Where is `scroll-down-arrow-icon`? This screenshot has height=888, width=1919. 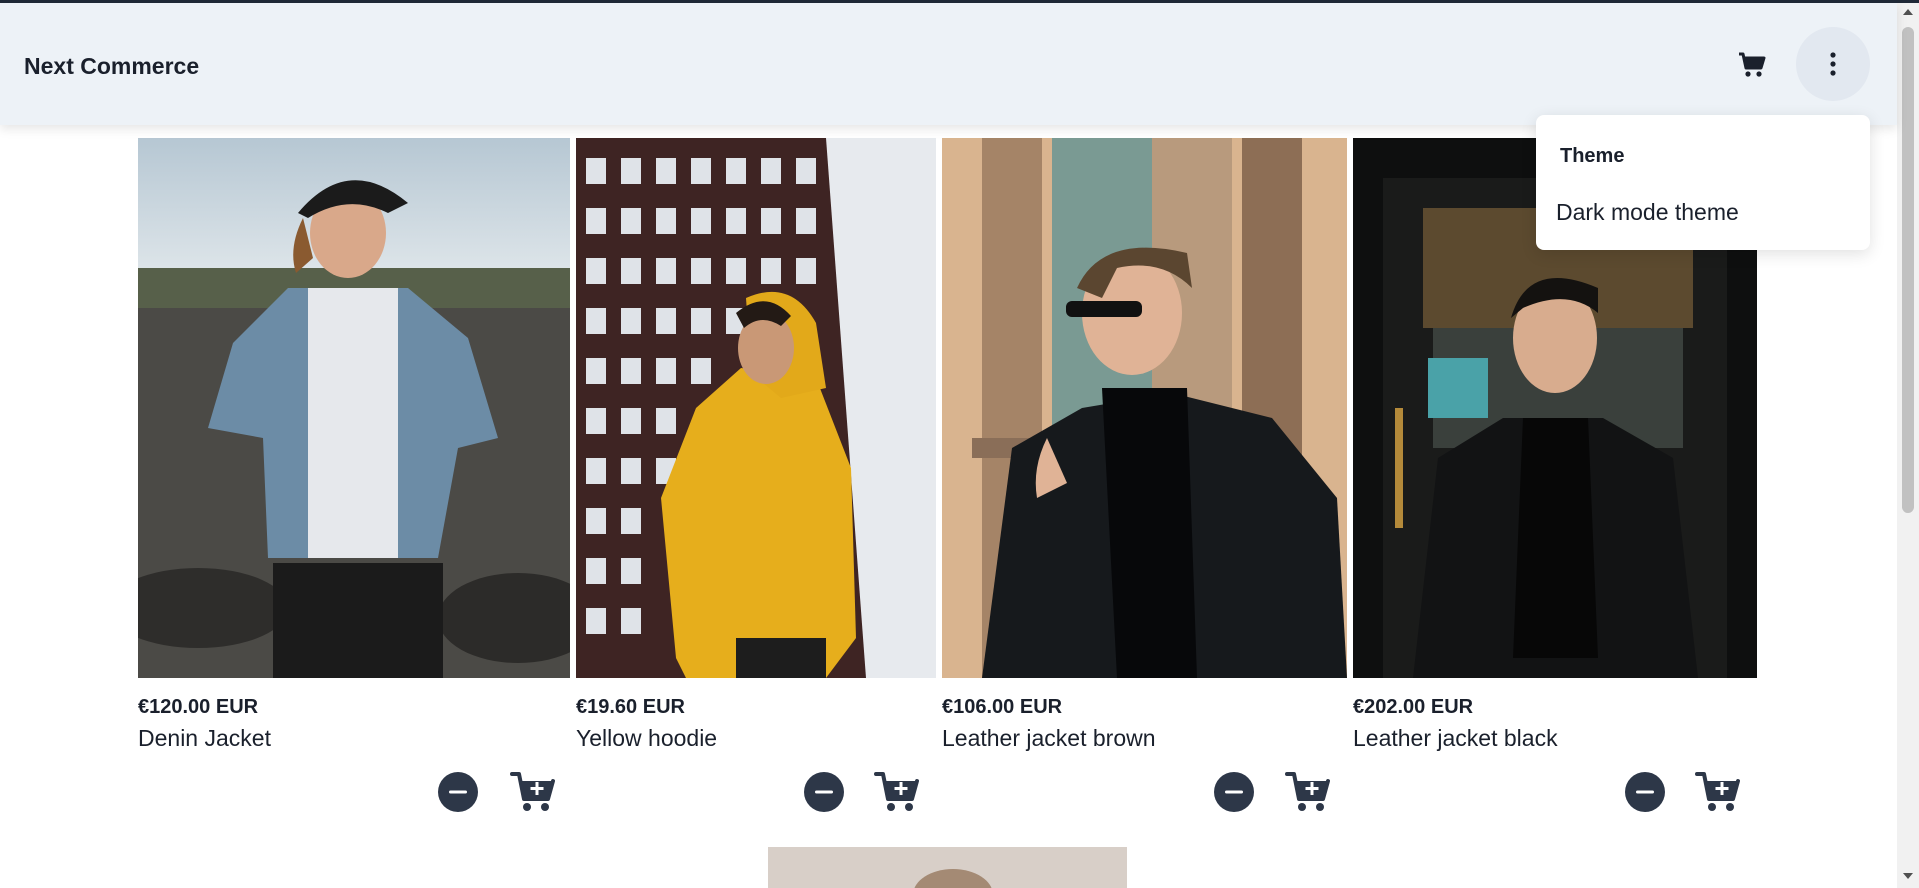
scroll-down-arrow-icon is located at coordinates (1908, 876).